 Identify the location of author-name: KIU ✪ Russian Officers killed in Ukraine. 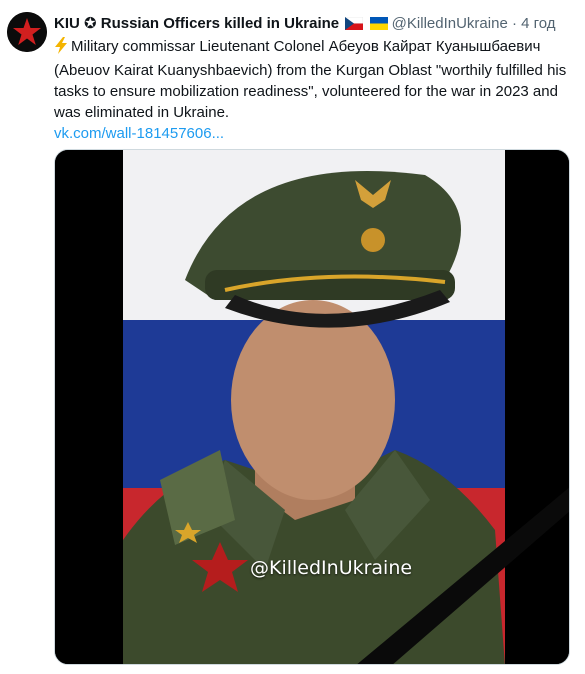
(196, 23).